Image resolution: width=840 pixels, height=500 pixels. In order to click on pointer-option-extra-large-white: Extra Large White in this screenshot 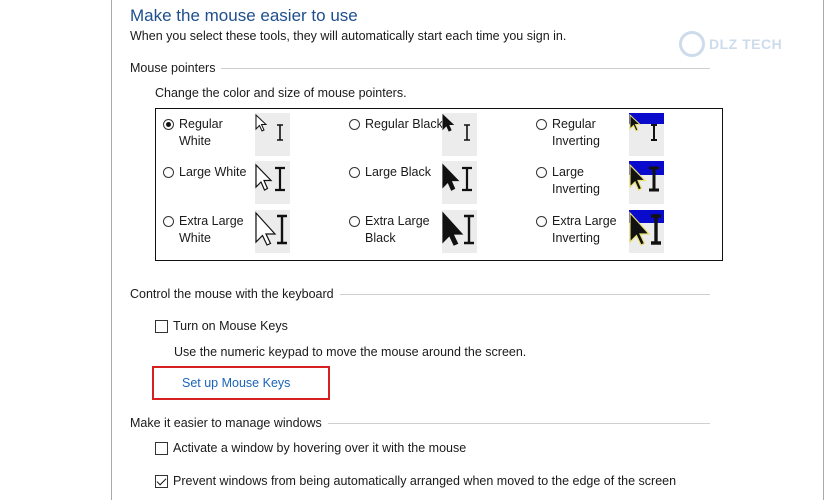, I will do `click(203, 230)`.